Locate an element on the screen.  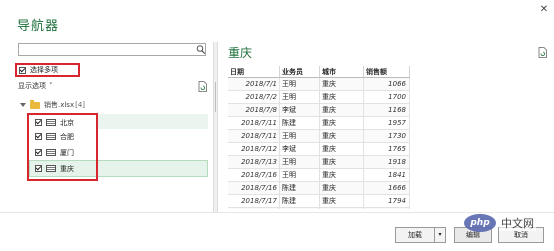
table-cell: 2018/7/1 is located at coordinates (254, 84).